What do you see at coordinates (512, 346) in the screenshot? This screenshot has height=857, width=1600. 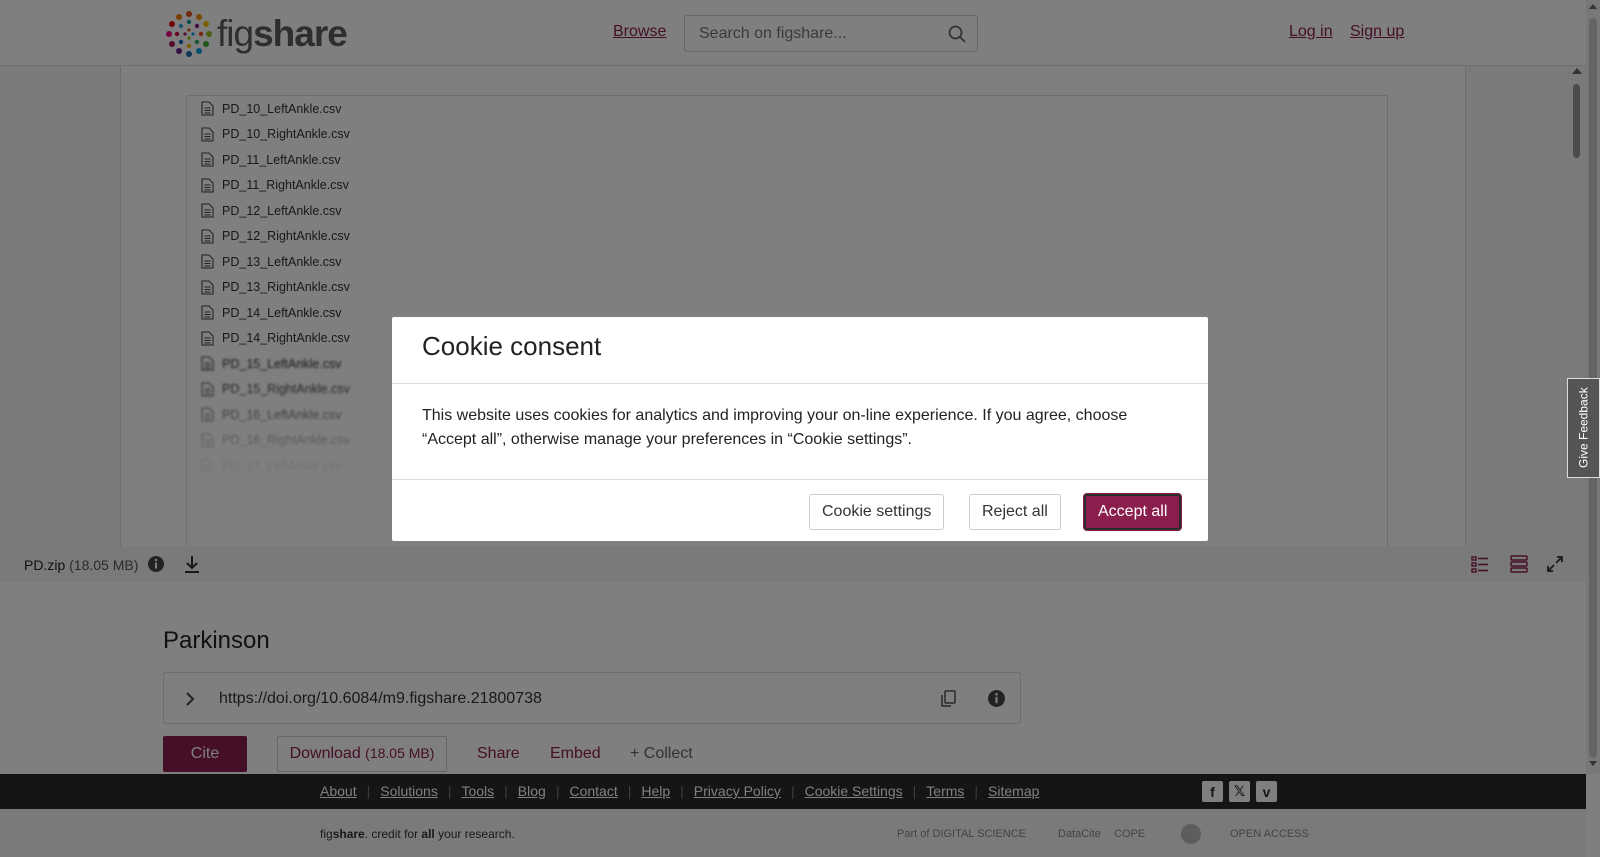 I see `modal-title: Cookie consent` at bounding box center [512, 346].